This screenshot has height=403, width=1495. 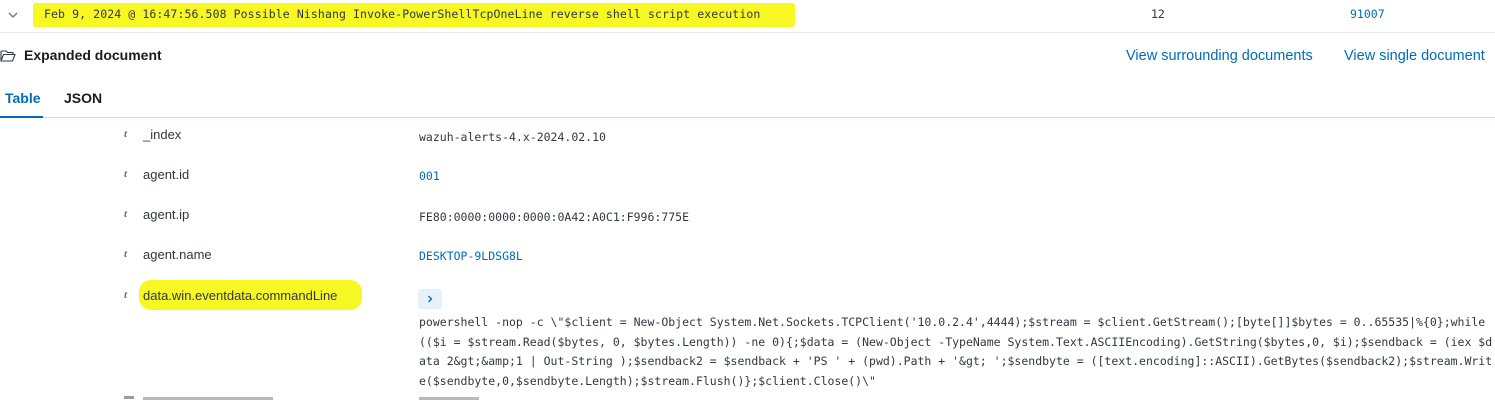 What do you see at coordinates (177, 254) in the screenshot?
I see `field-name: agent.name` at bounding box center [177, 254].